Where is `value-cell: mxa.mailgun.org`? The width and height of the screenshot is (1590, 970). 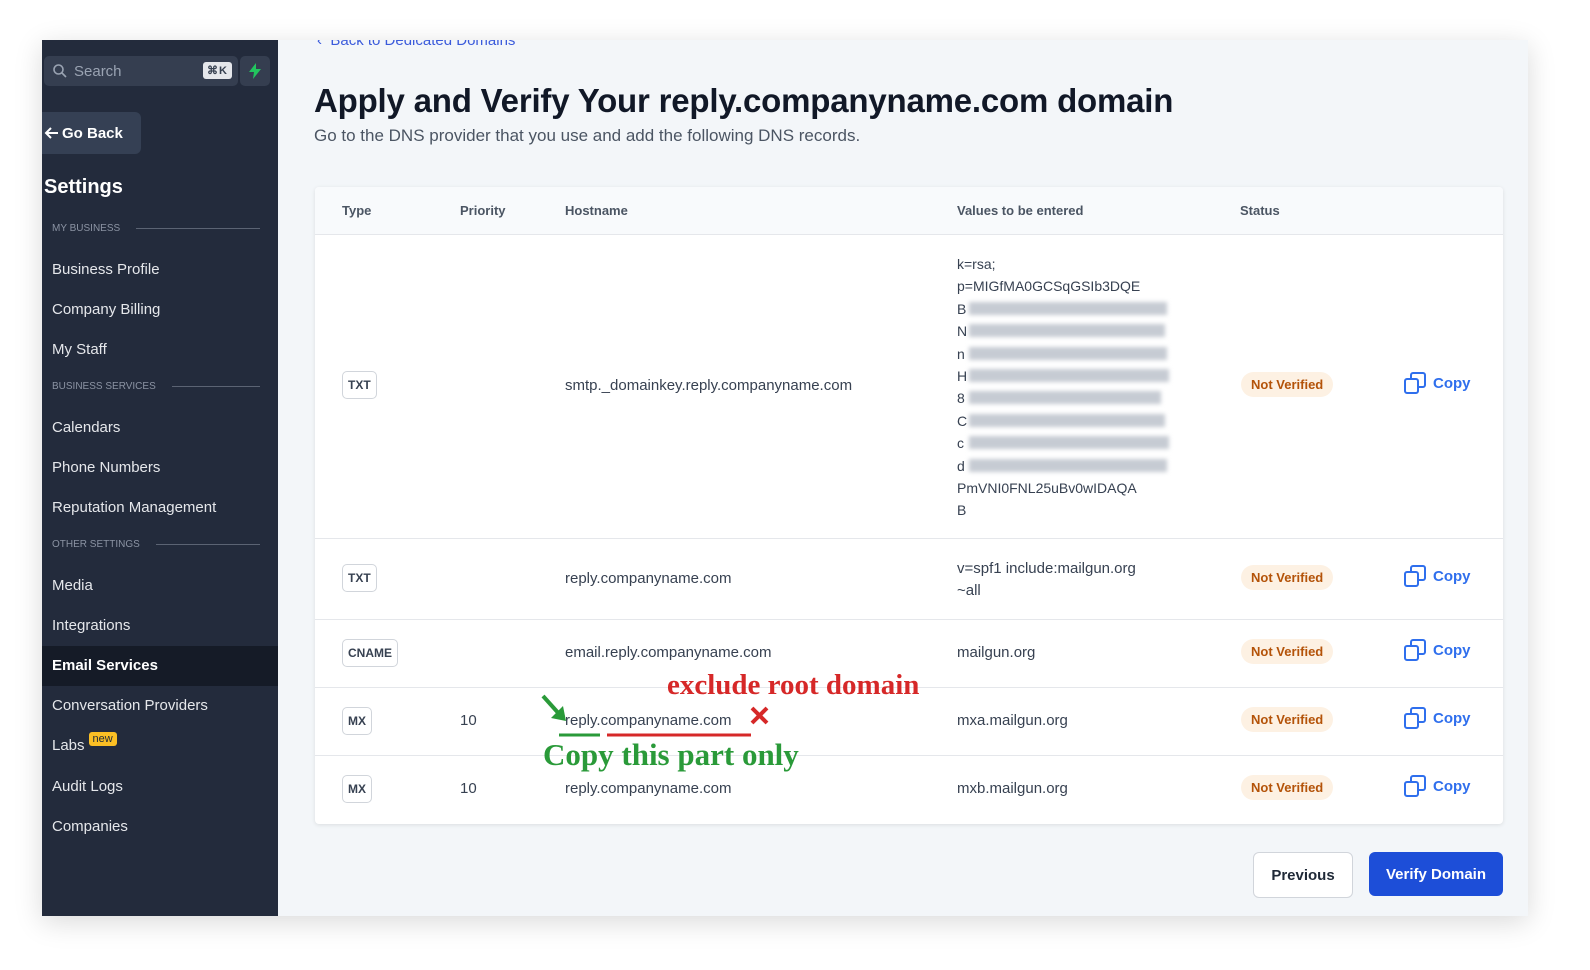 value-cell: mxa.mailgun.org is located at coordinates (1012, 720).